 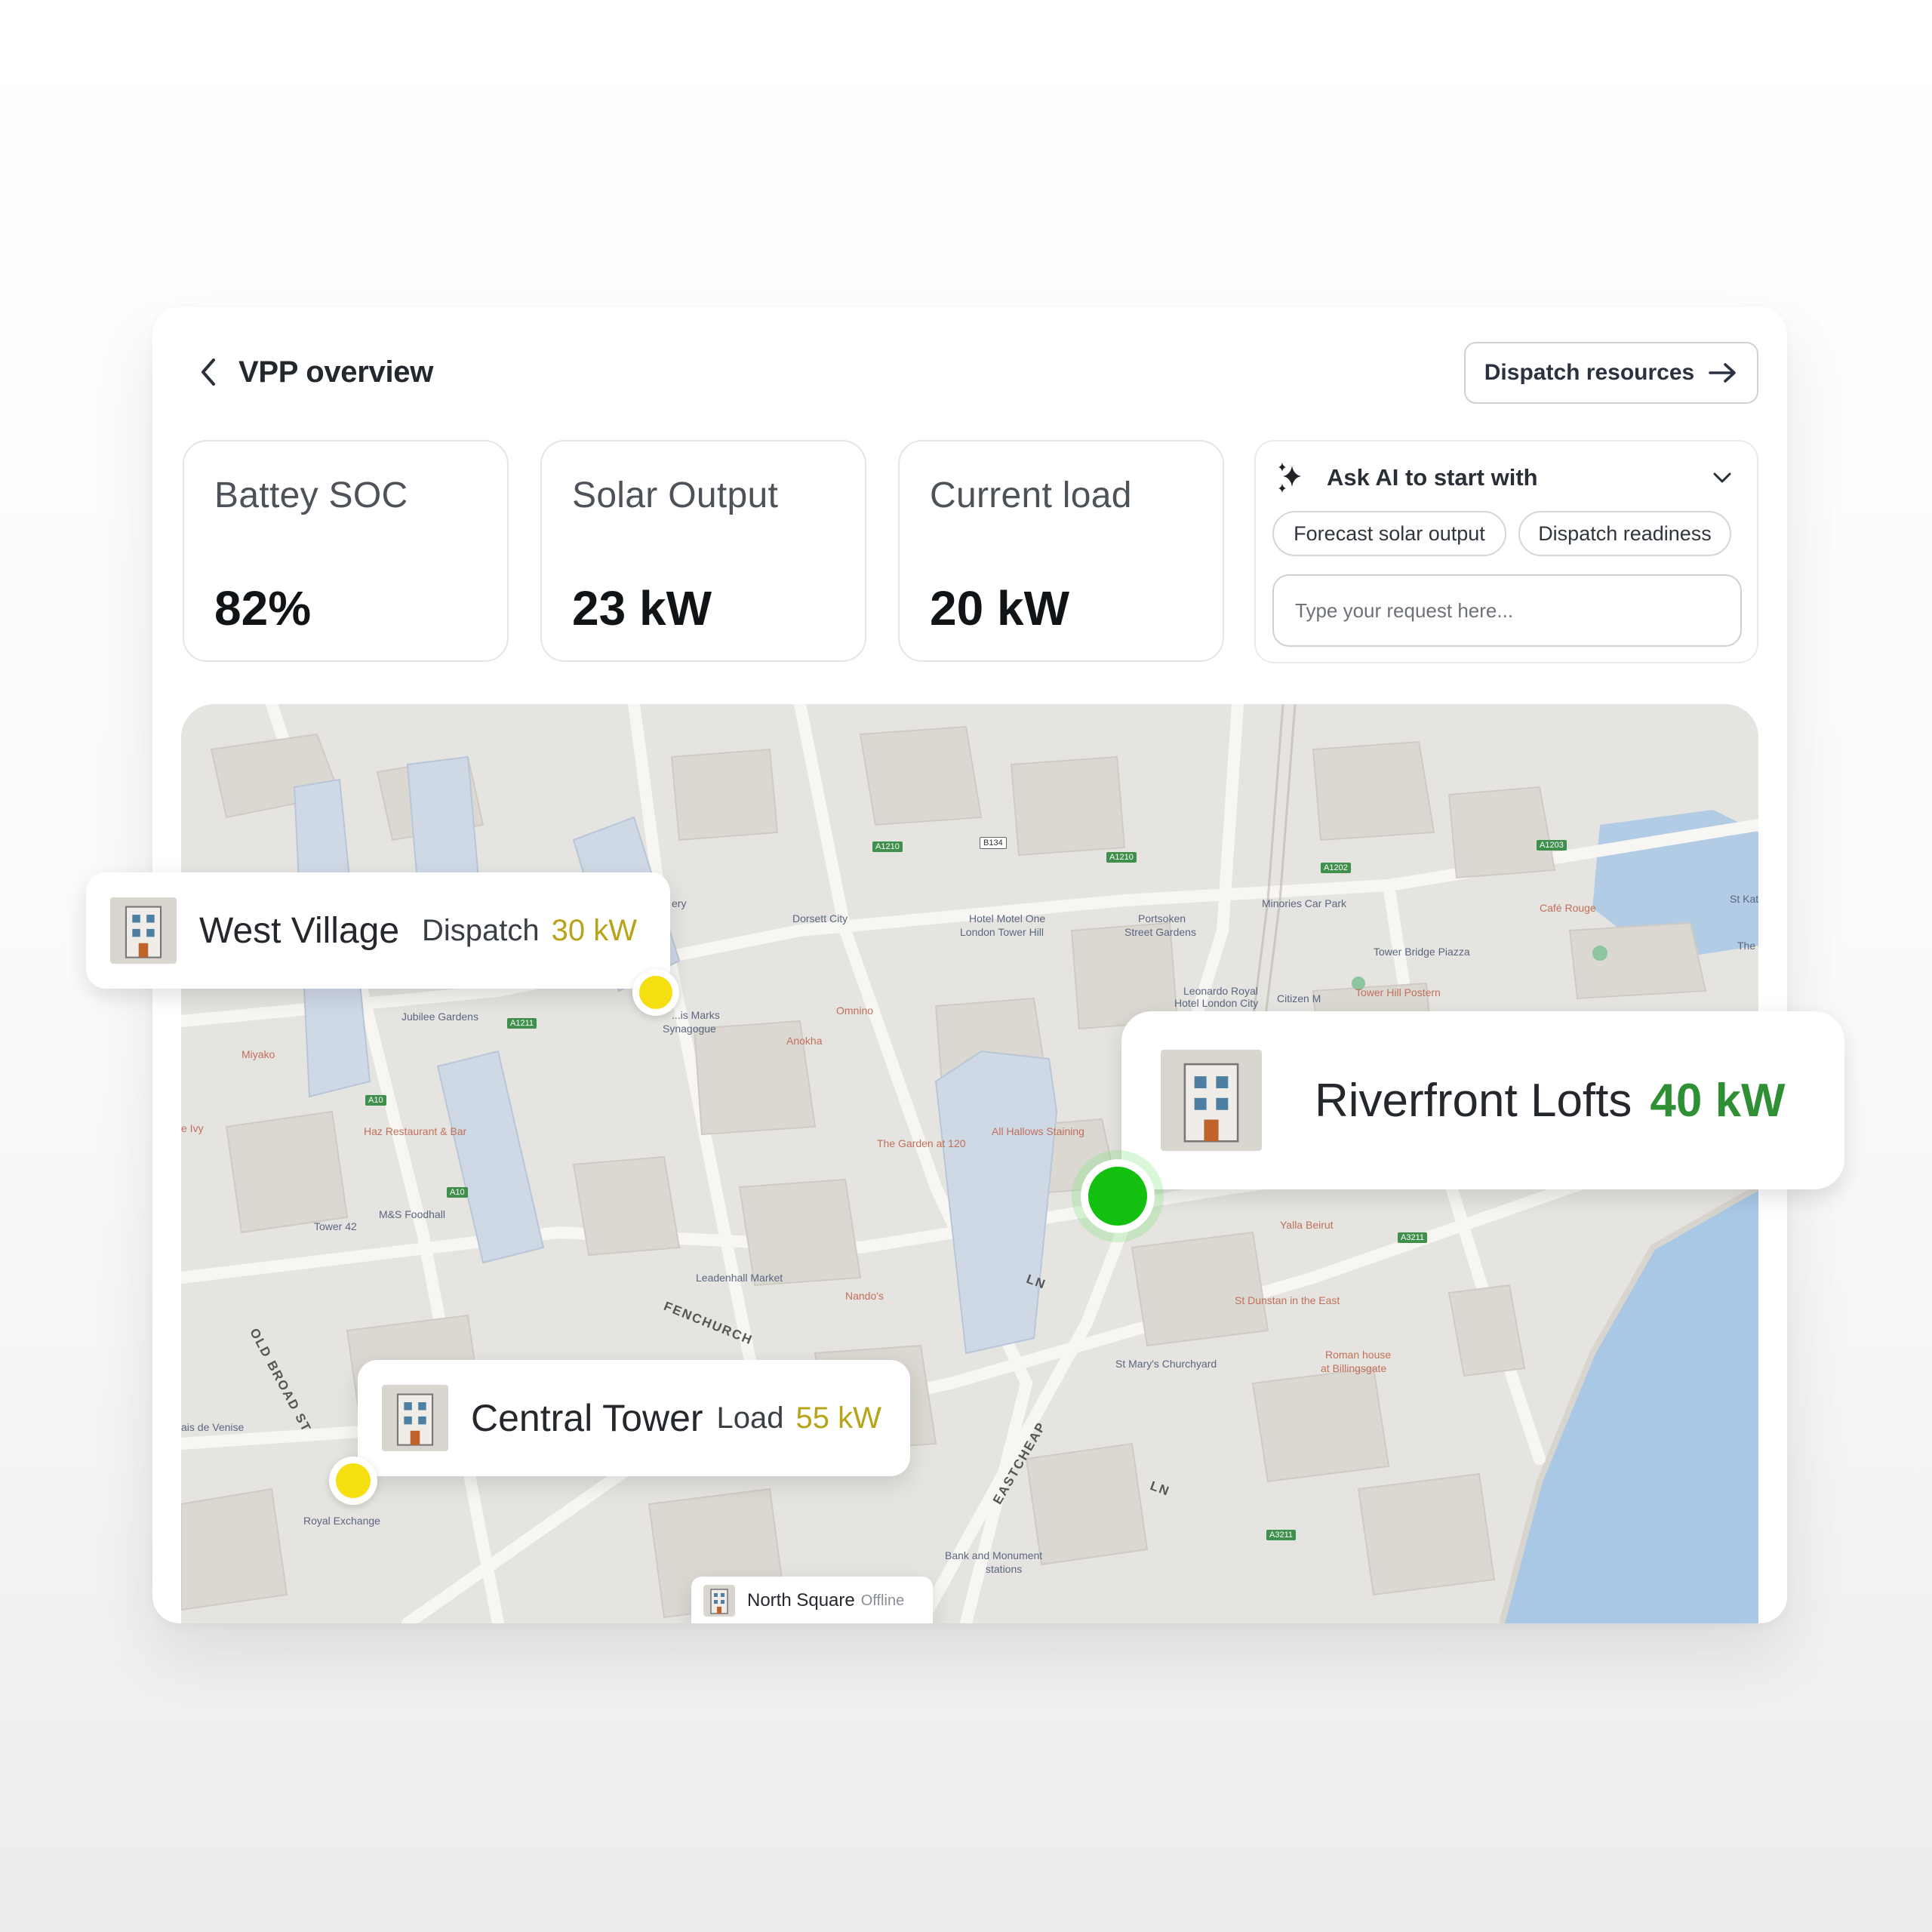 What do you see at coordinates (820, 918) in the screenshot?
I see `map-label: Dorsett City` at bounding box center [820, 918].